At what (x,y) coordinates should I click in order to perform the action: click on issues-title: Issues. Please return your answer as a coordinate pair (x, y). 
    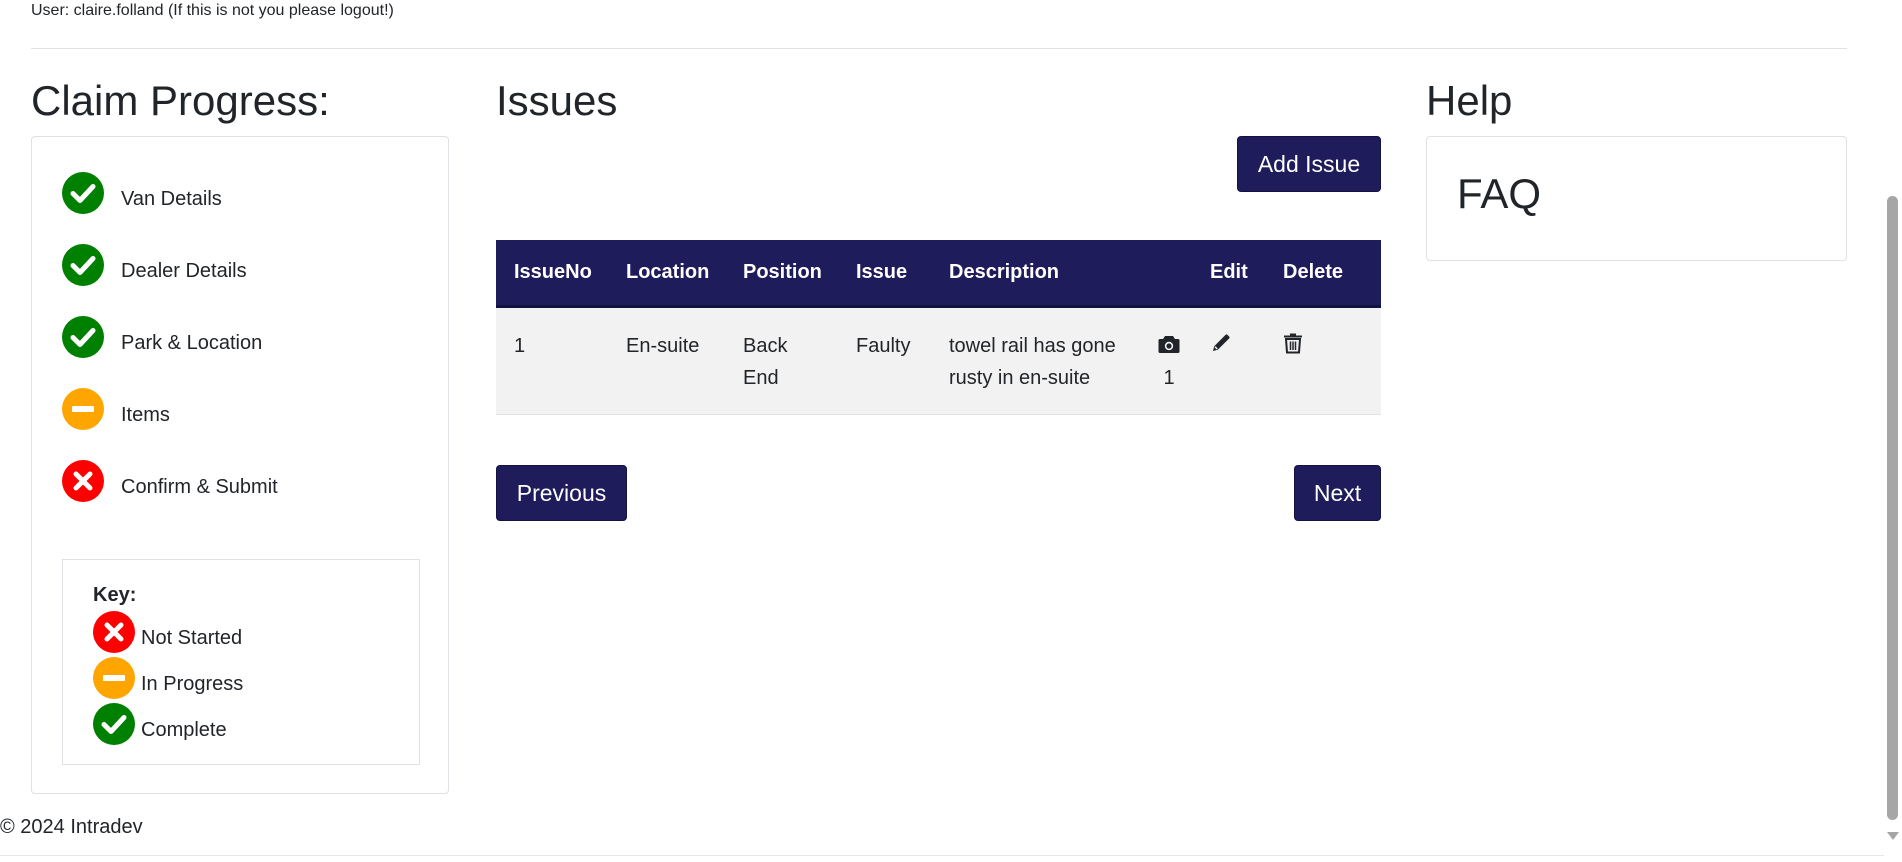
    Looking at the image, I should click on (557, 100).